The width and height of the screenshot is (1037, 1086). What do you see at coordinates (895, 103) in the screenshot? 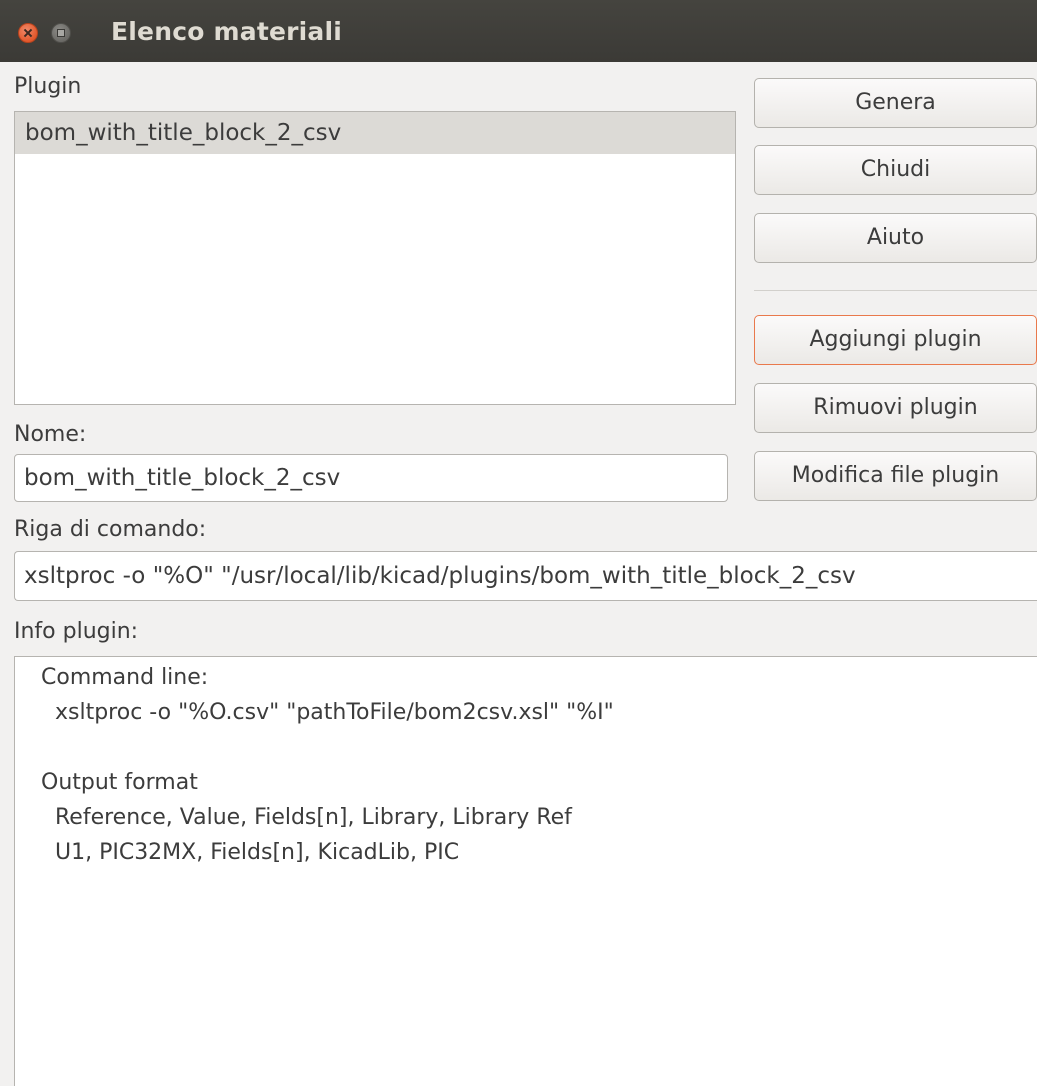
I see `generate-button: Genera` at bounding box center [895, 103].